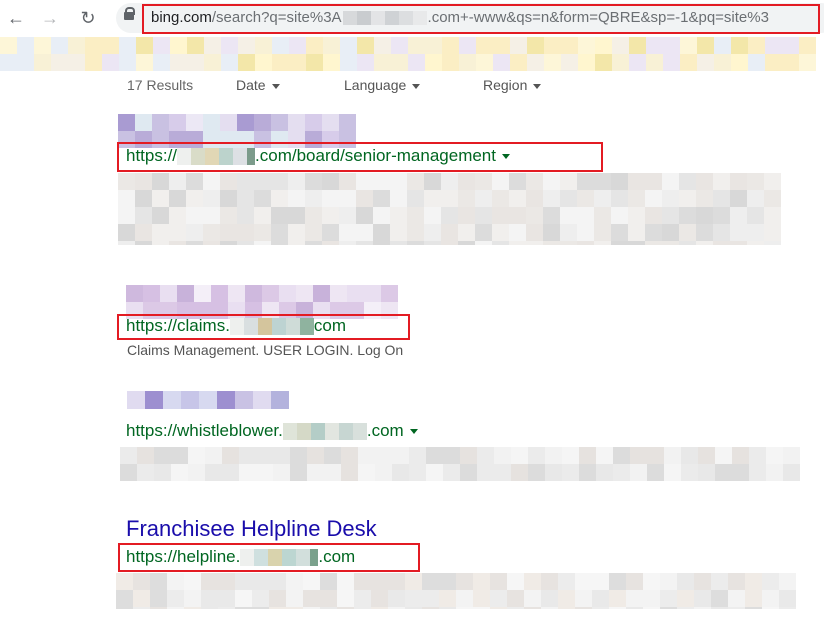 The image size is (824, 631). Describe the element at coordinates (50, 18) in the screenshot. I see `arrow-right-icon: →` at that location.